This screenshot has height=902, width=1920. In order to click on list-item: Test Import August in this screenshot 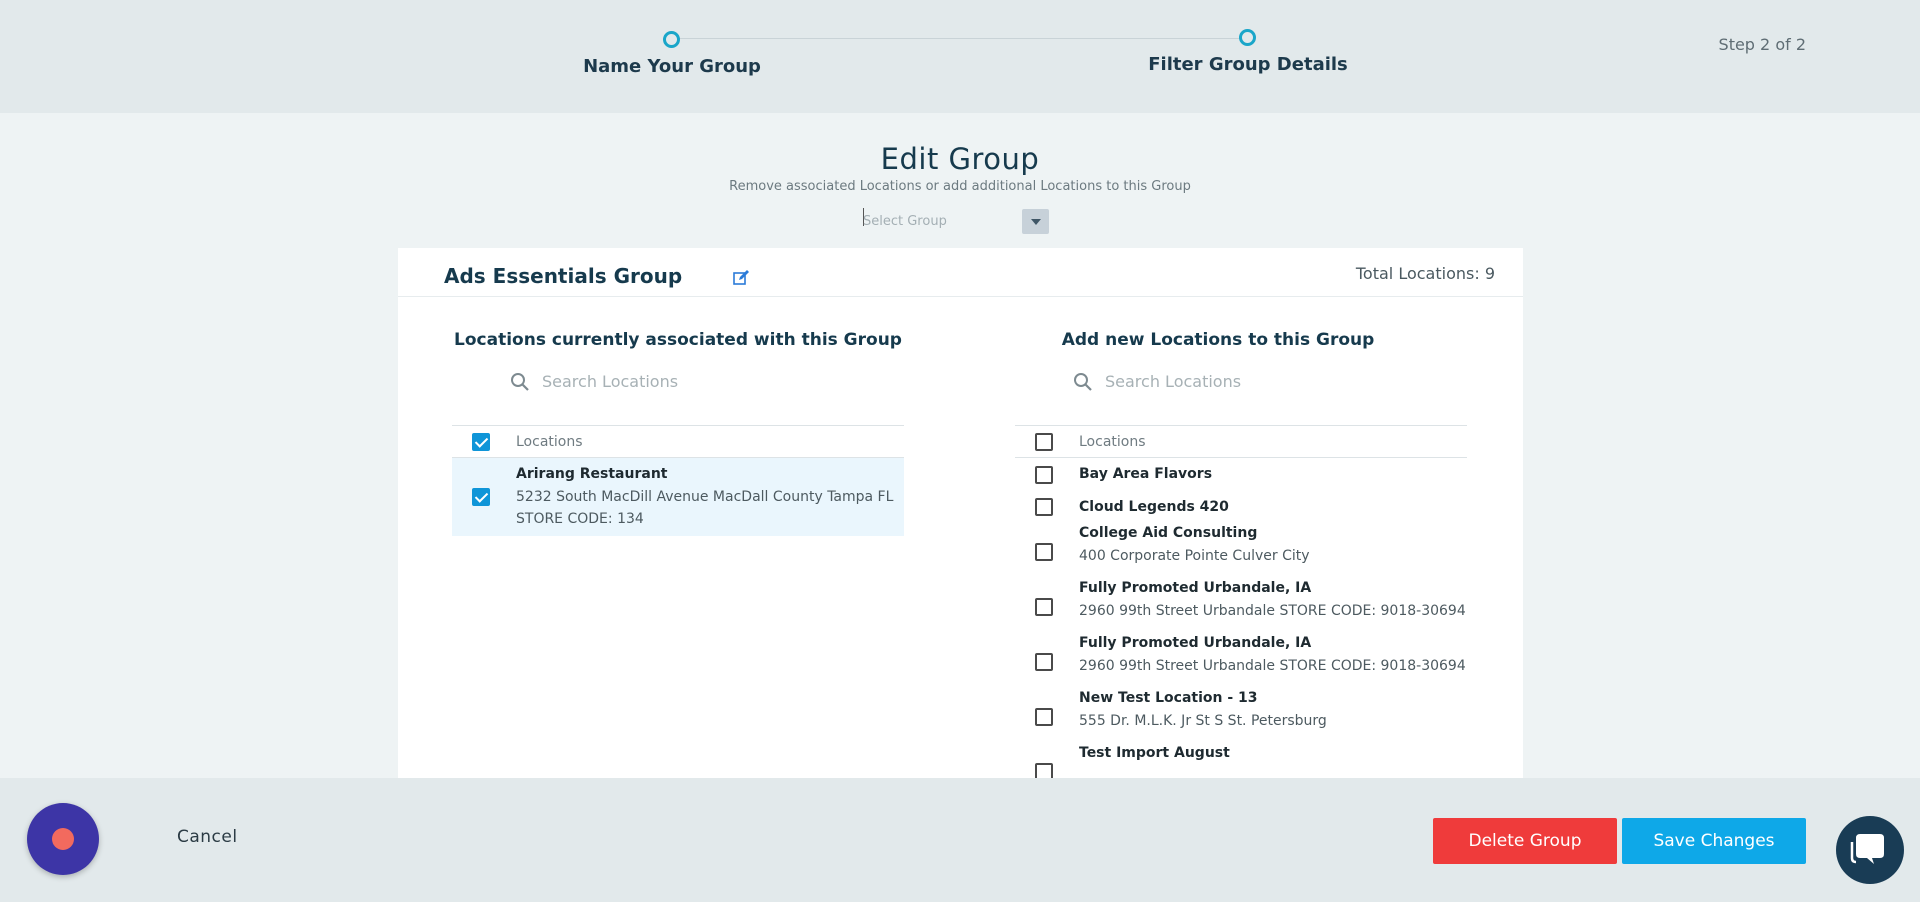, I will do `click(1241, 761)`.